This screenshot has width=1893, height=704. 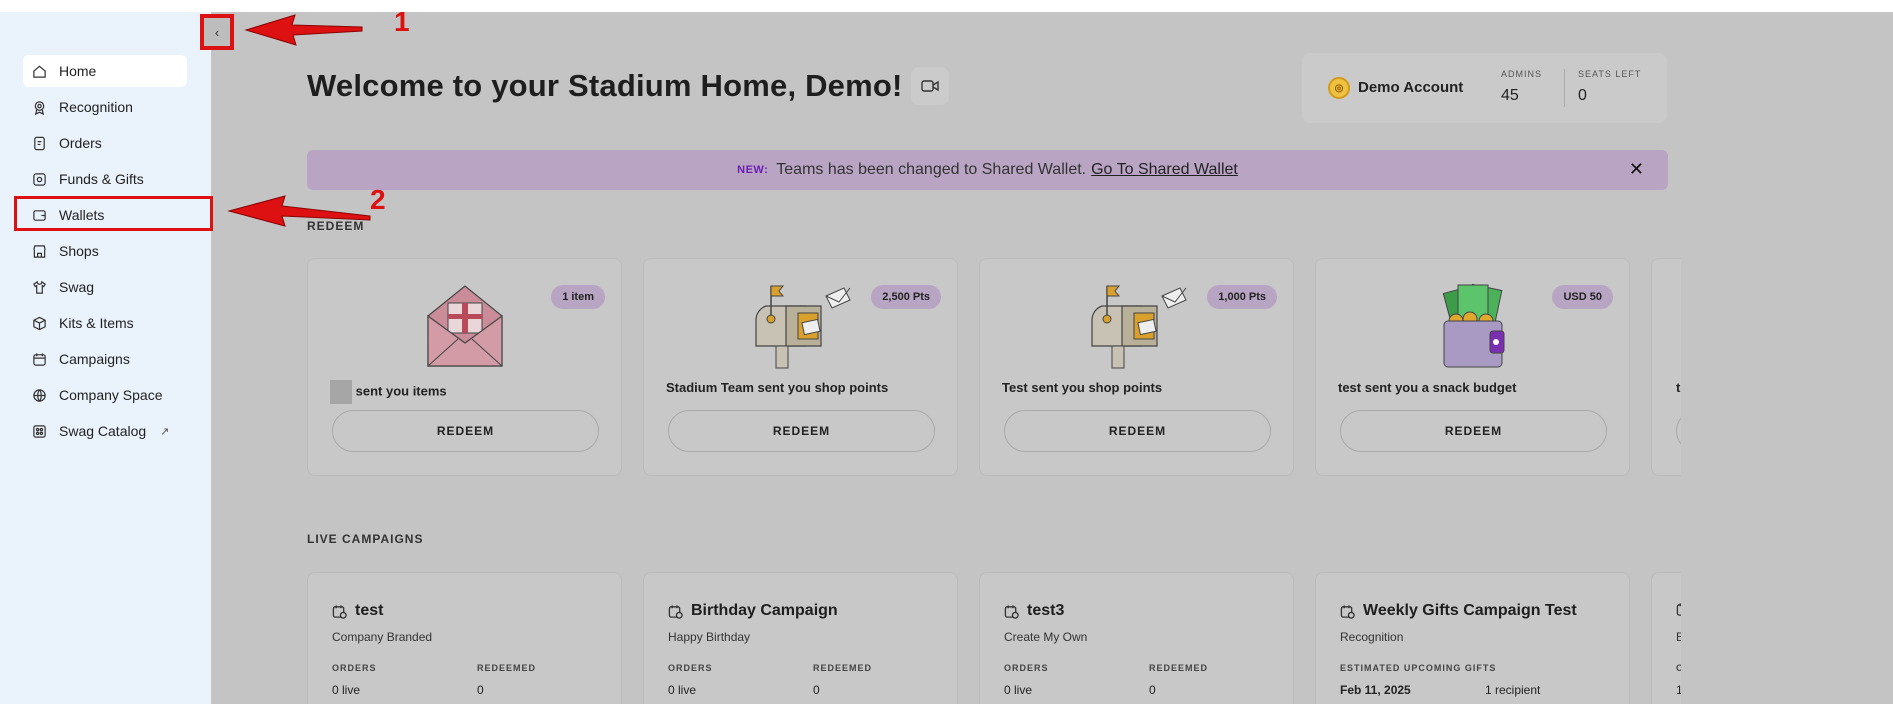 I want to click on annotation-number-2: 2, so click(x=378, y=199).